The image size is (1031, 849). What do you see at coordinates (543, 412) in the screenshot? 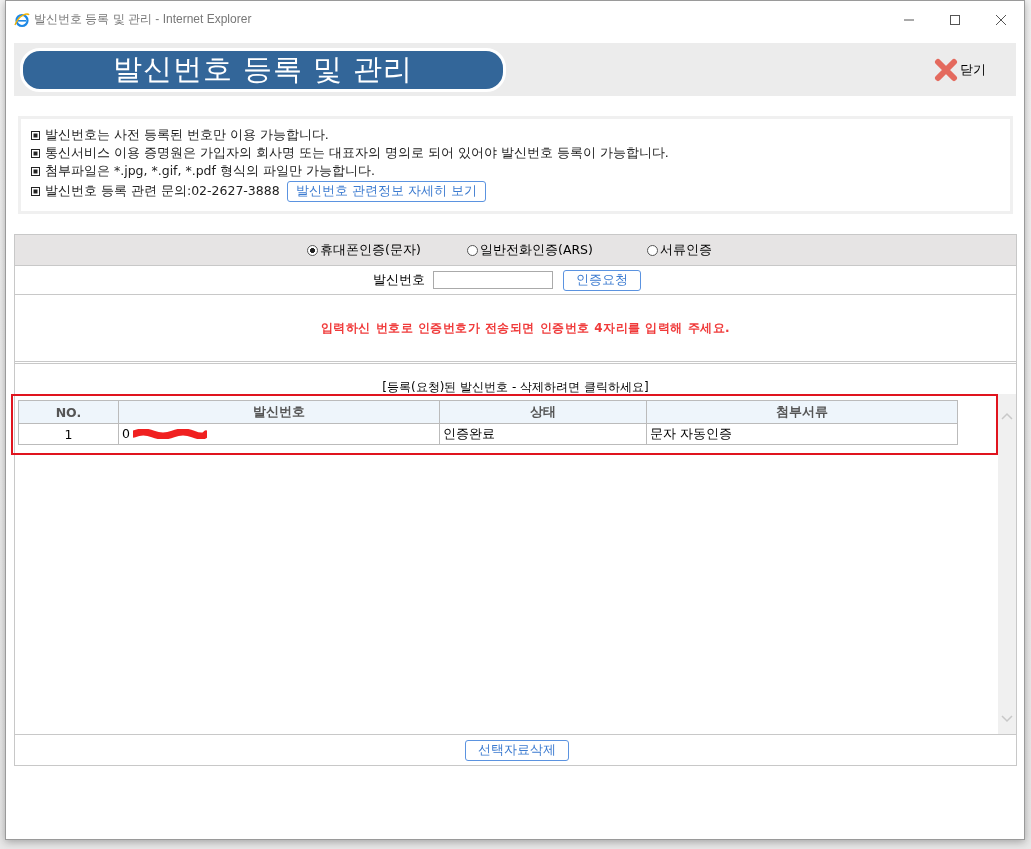
I see `column-header: 상태` at bounding box center [543, 412].